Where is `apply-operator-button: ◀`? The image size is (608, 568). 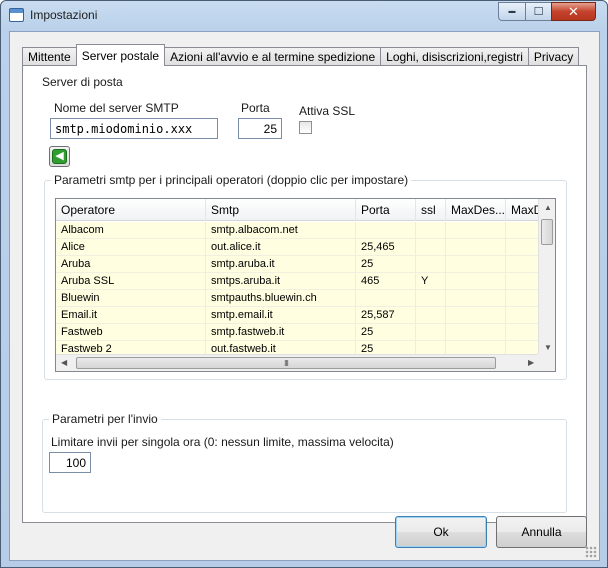 apply-operator-button: ◀ is located at coordinates (59, 156).